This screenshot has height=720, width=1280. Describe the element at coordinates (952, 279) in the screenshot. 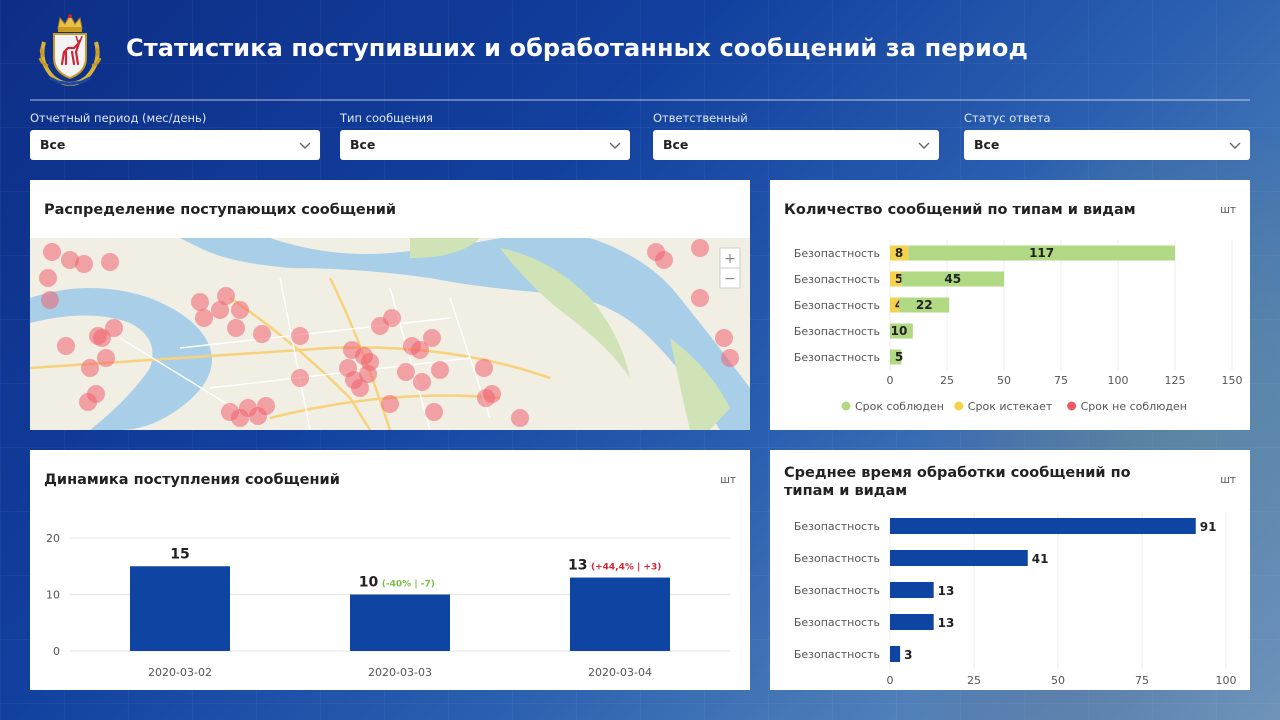

I see `data-label: 45` at that location.